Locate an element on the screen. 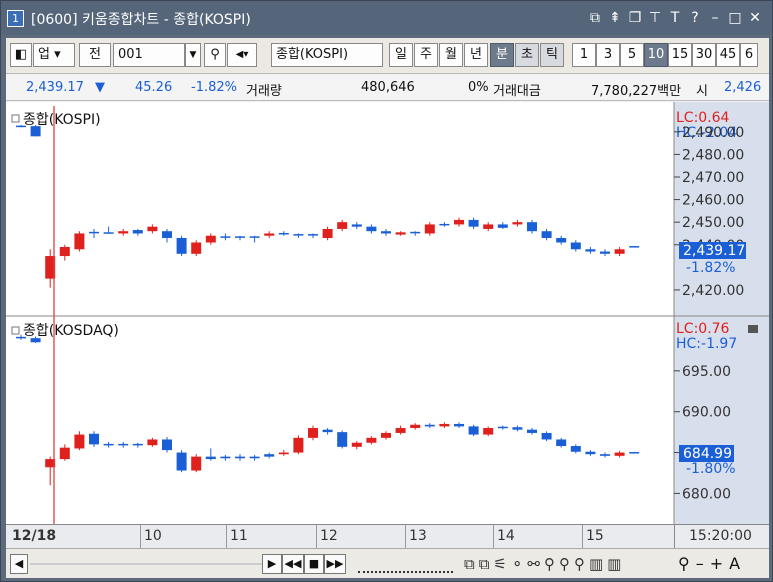 The width and height of the screenshot is (773, 582). scroll-track is located at coordinates (146, 564).